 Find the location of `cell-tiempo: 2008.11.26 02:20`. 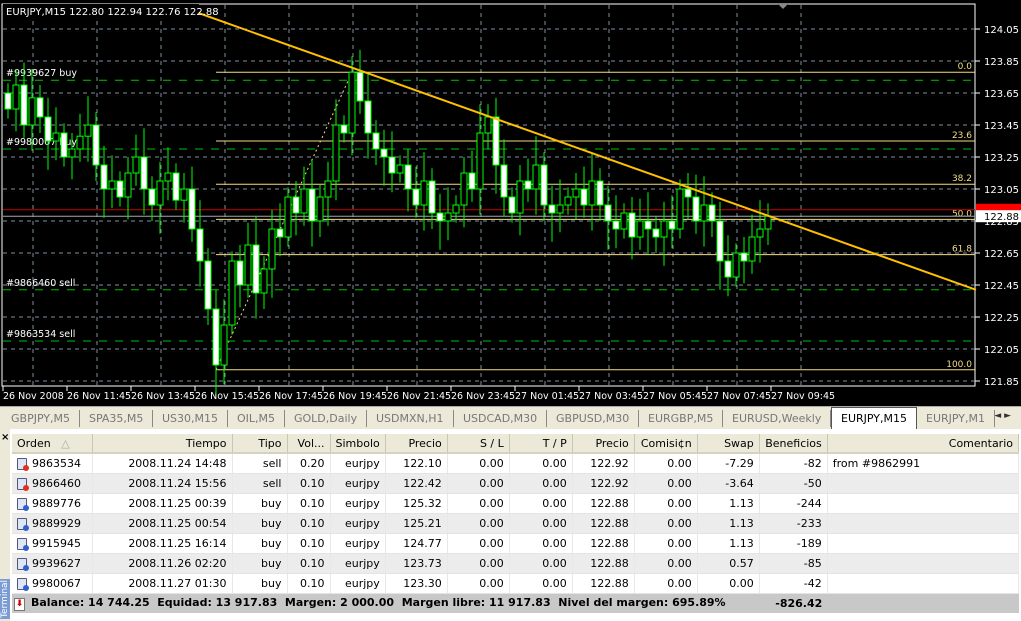

cell-tiempo: 2008.11.26 02:20 is located at coordinates (162, 563).